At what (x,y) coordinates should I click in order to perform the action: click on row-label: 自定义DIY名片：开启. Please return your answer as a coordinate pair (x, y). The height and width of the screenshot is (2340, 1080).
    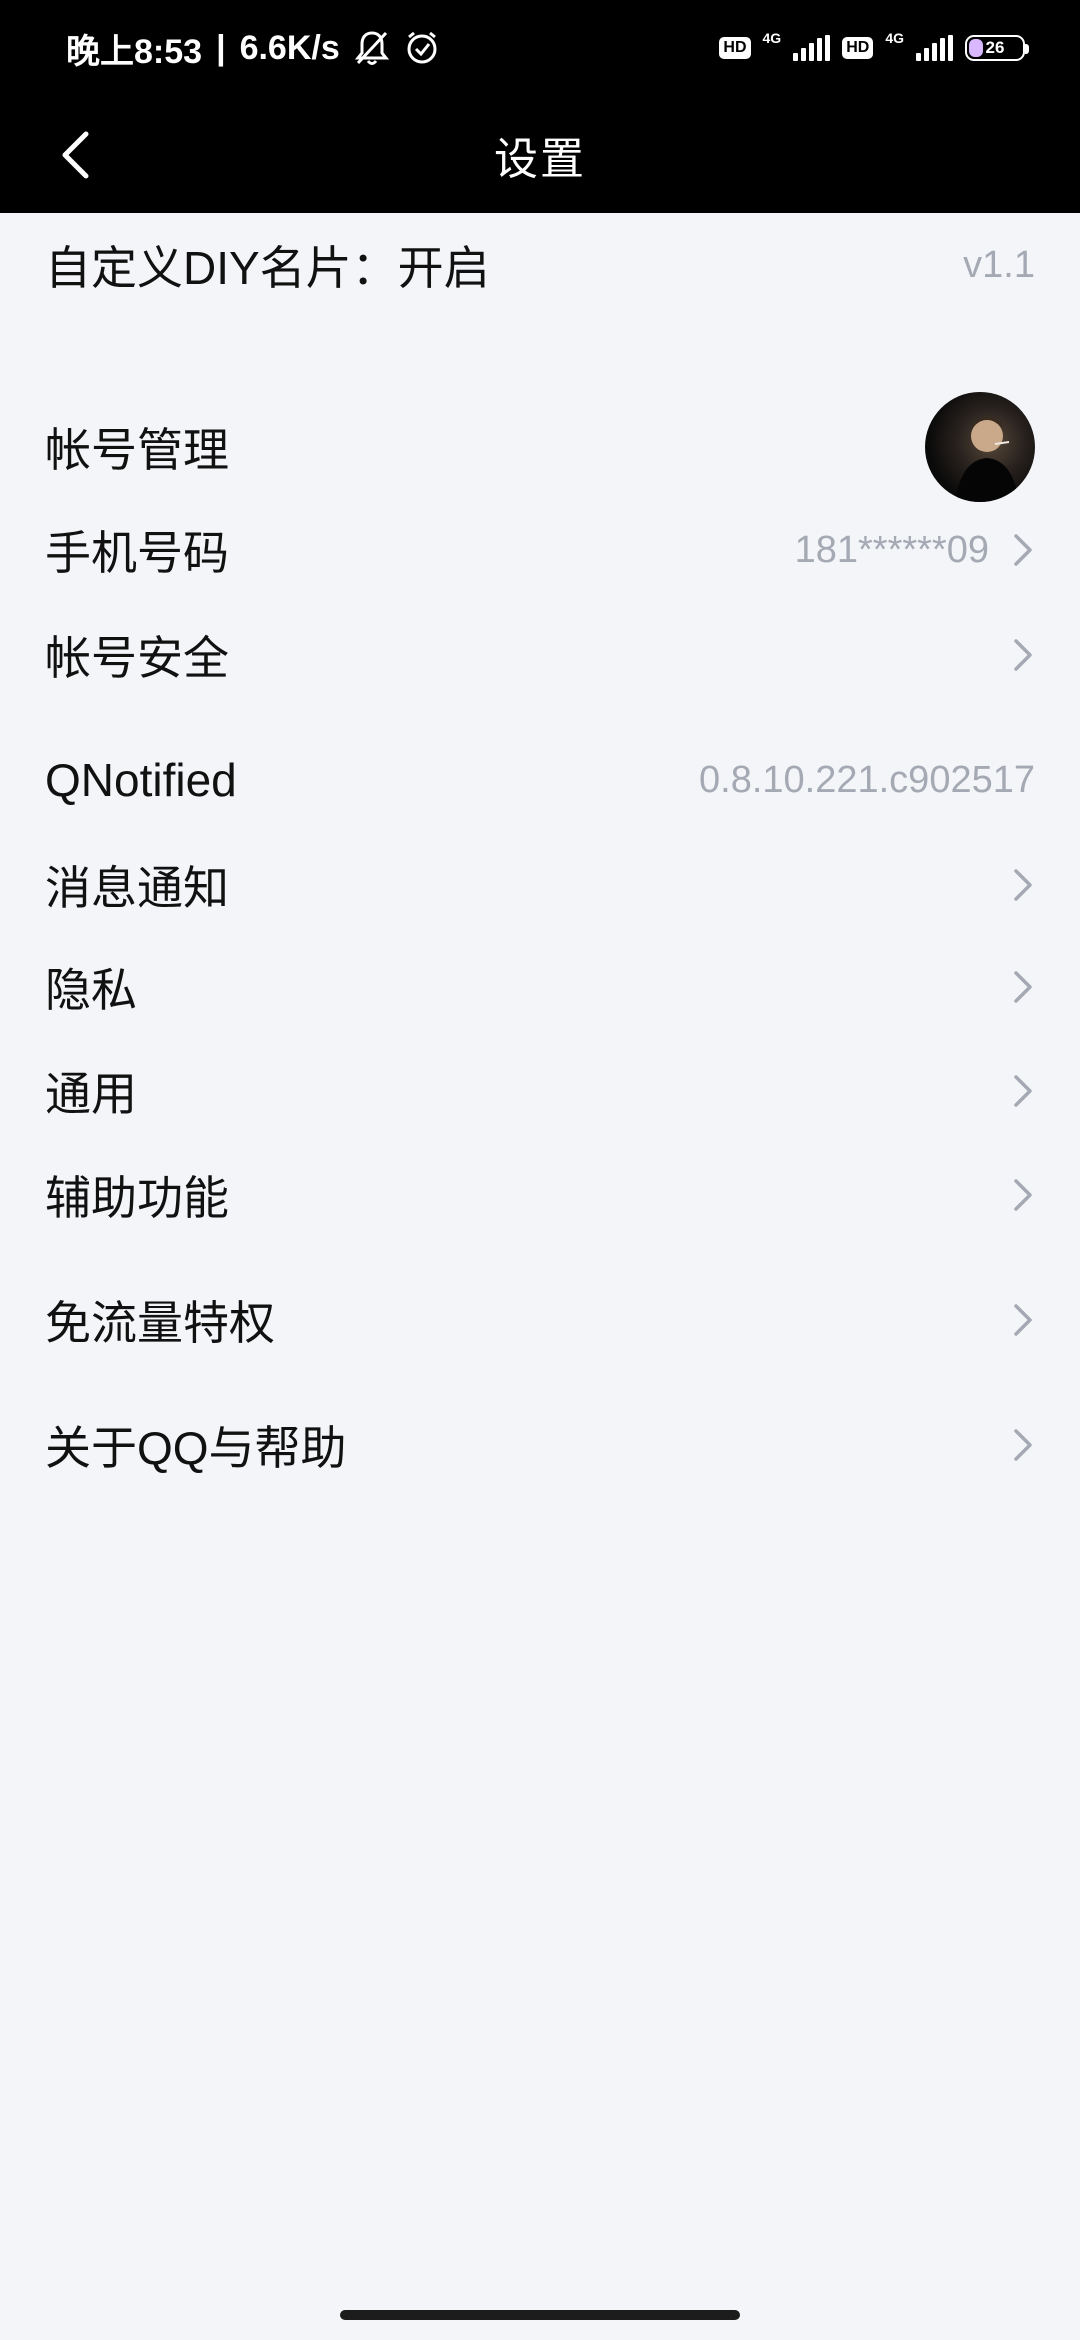
    Looking at the image, I should click on (267, 268).